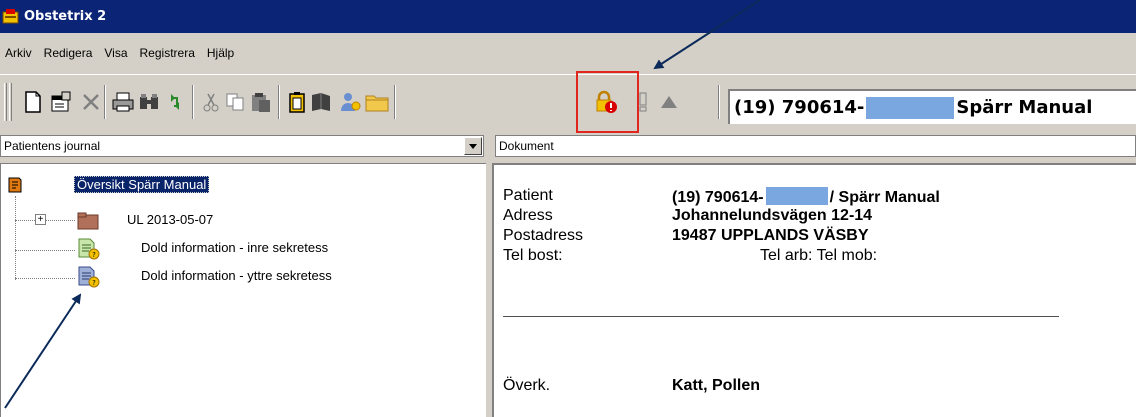 Image resolution: width=1136 pixels, height=417 pixels. I want to click on value-adress: Johannelundsvägen 12-14, so click(772, 215).